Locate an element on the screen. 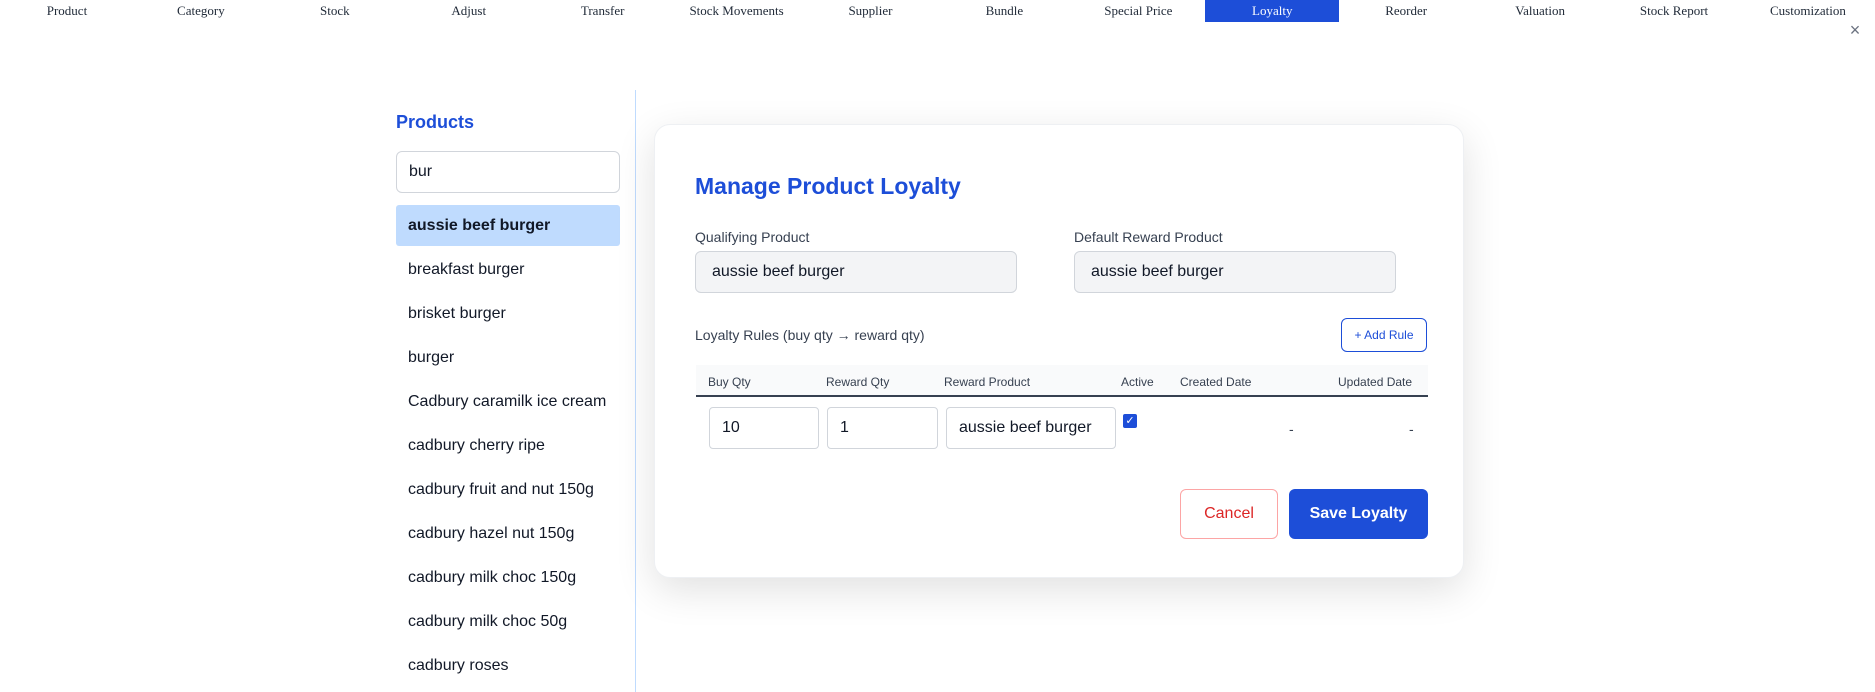  tab-customization: Customization is located at coordinates (1808, 11).